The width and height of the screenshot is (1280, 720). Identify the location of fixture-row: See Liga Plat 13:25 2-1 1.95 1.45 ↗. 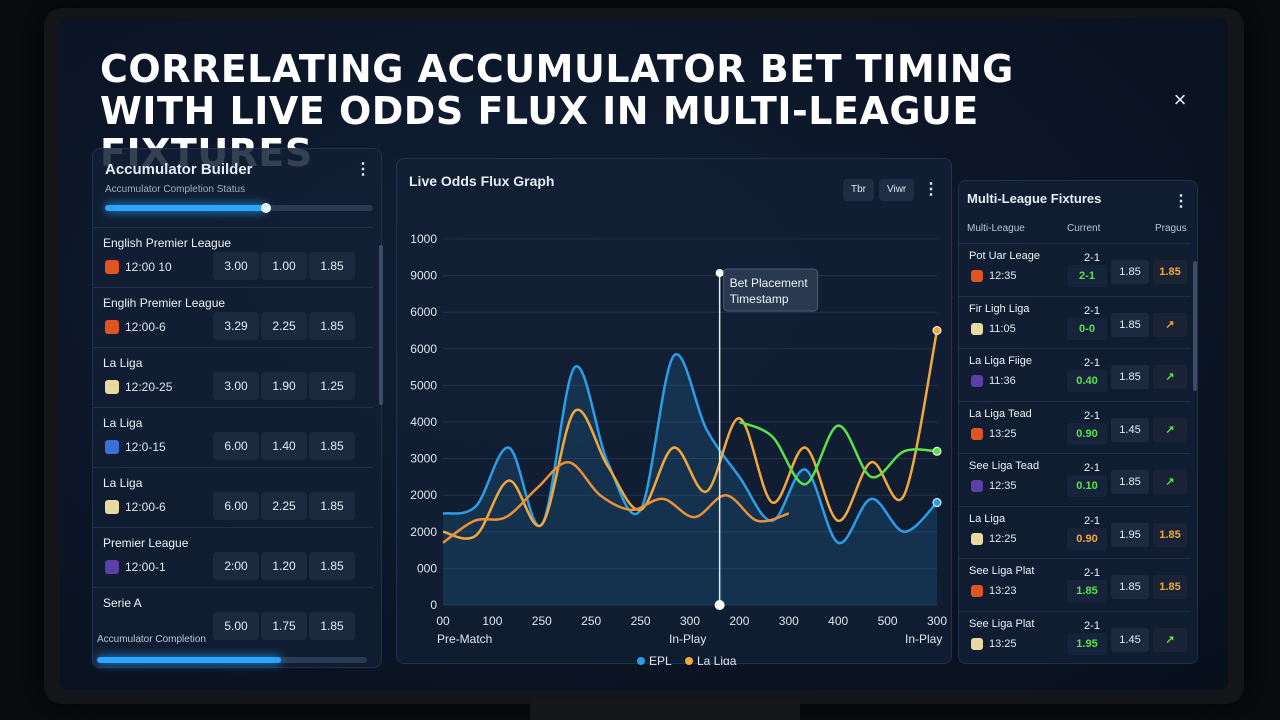
(1075, 636).